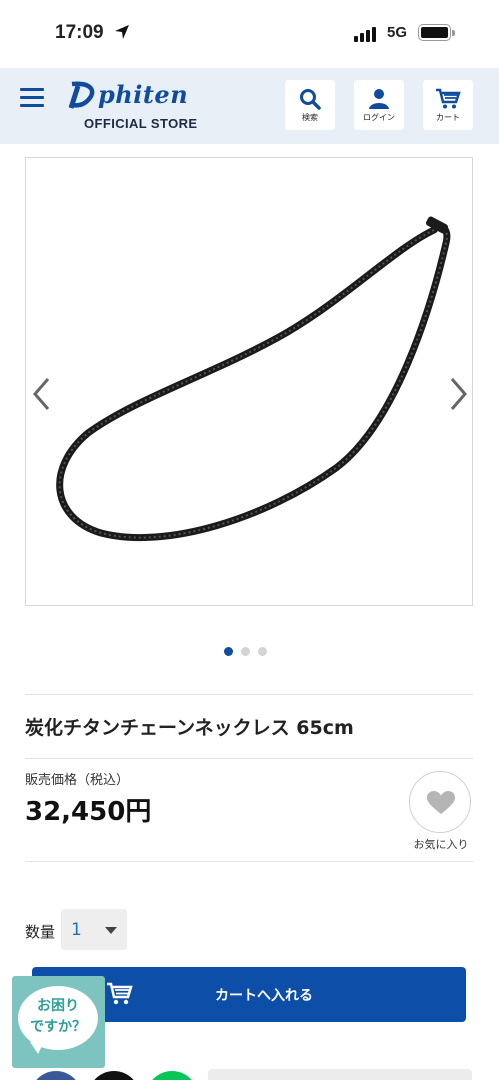 The image size is (499, 1080). Describe the element at coordinates (397, 32) in the screenshot. I see `network-type: 5G` at that location.